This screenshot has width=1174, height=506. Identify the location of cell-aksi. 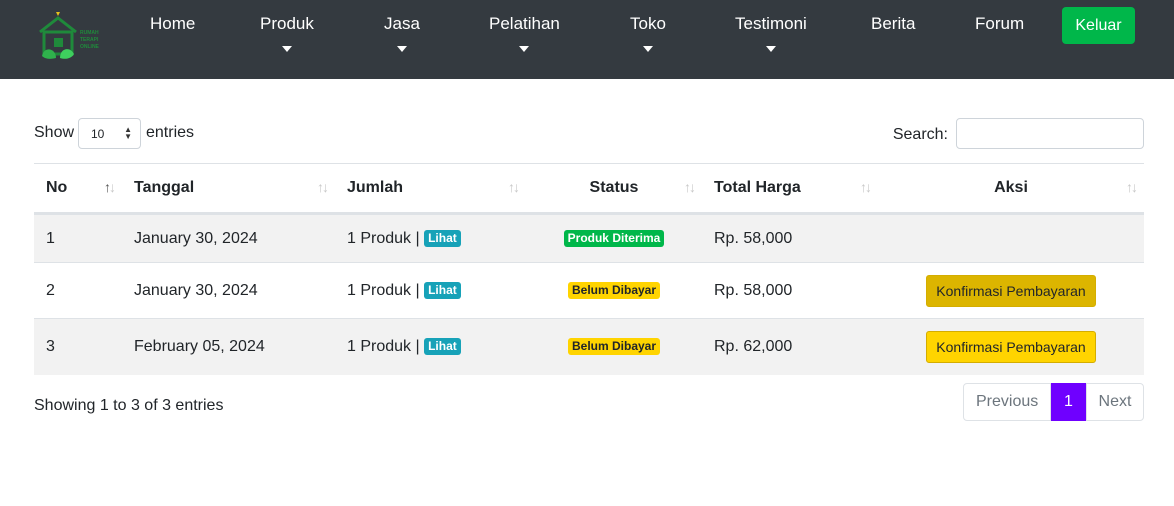
(1011, 238).